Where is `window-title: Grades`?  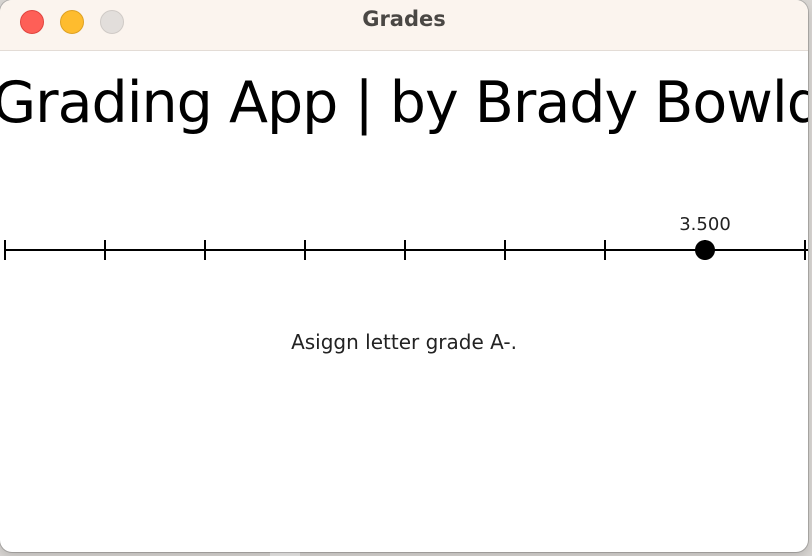
window-title: Grades is located at coordinates (404, 19).